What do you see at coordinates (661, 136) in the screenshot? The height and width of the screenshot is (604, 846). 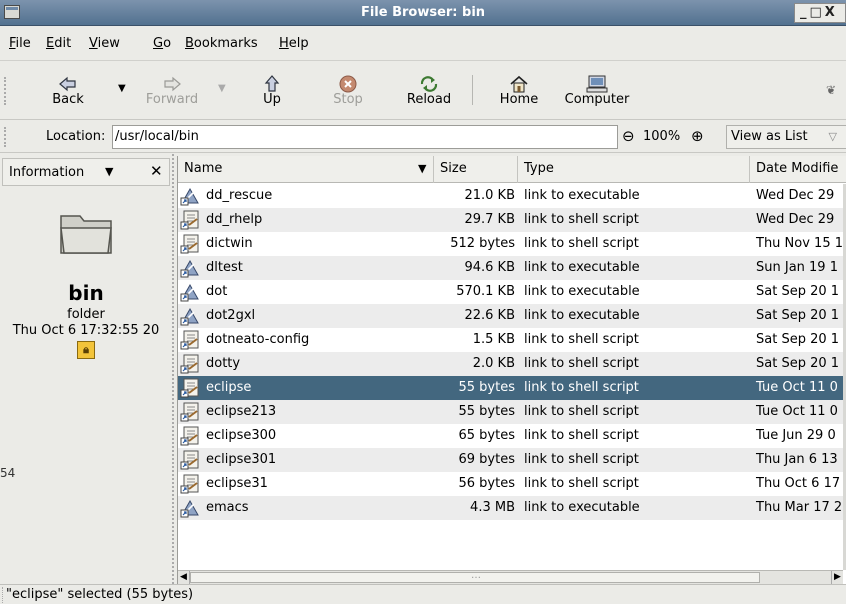 I see `zoom-level: 100%` at bounding box center [661, 136].